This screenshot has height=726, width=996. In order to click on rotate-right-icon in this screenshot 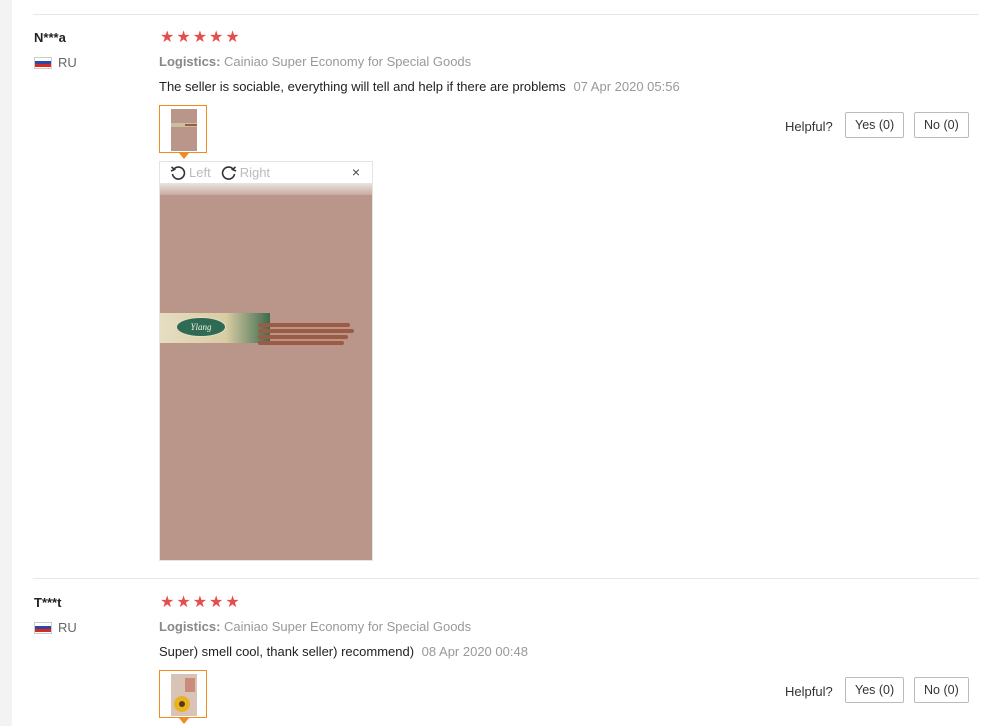, I will do `click(229, 172)`.